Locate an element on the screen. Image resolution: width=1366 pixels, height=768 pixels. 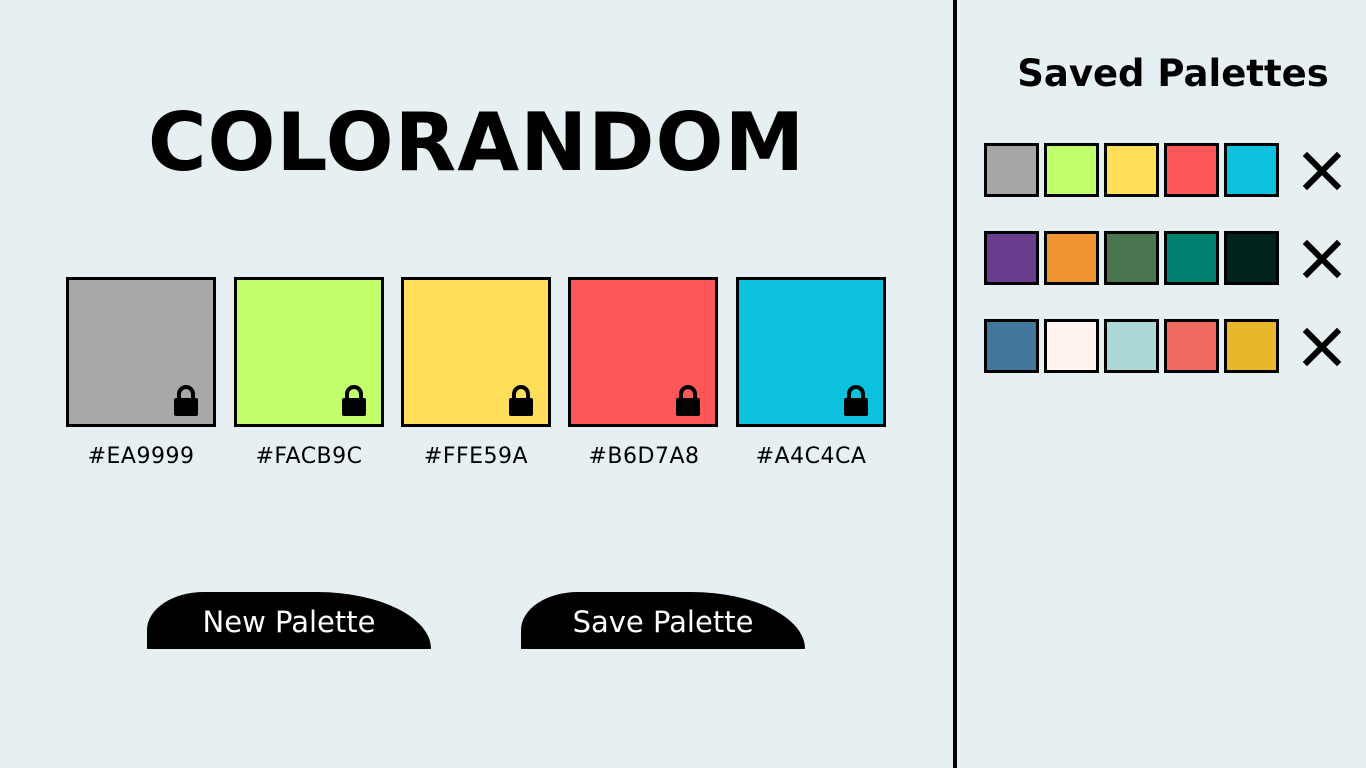
hex-code-label: #A4C4CA is located at coordinates (811, 456).